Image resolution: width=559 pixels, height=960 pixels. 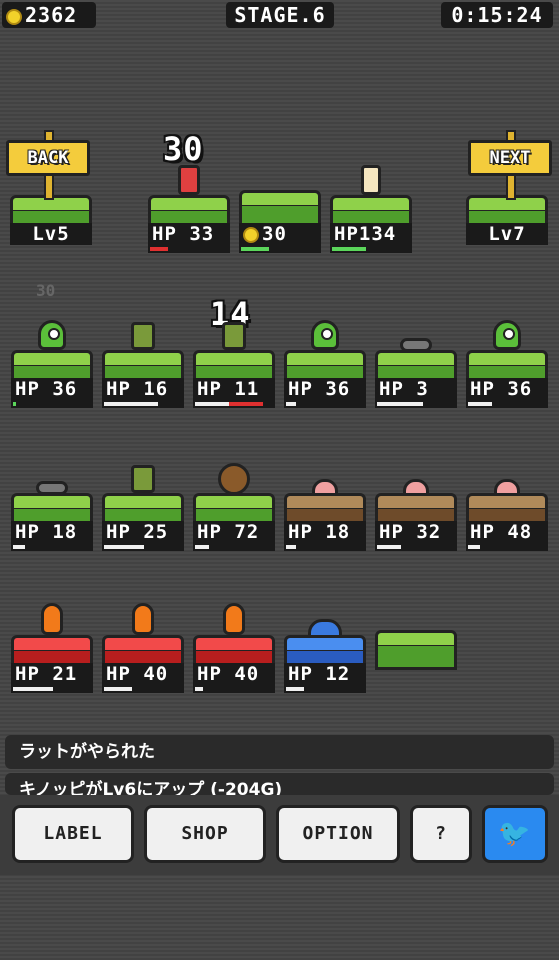 I want to click on enemy-hp: HP 11, so click(x=234, y=389).